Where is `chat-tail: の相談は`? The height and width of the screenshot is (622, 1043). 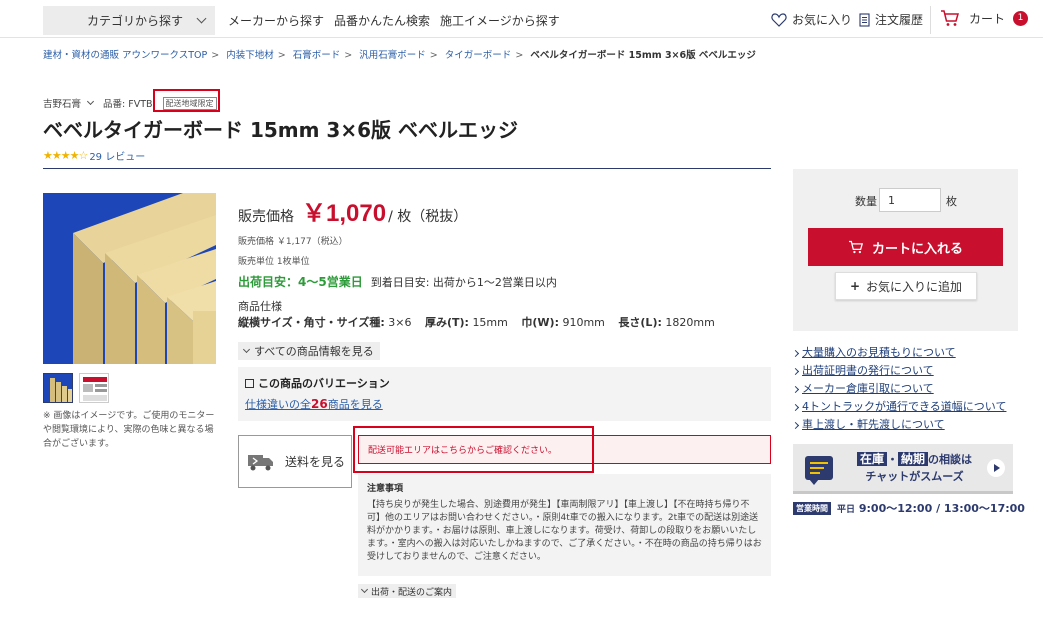
chat-tail: の相談は is located at coordinates (950, 459).